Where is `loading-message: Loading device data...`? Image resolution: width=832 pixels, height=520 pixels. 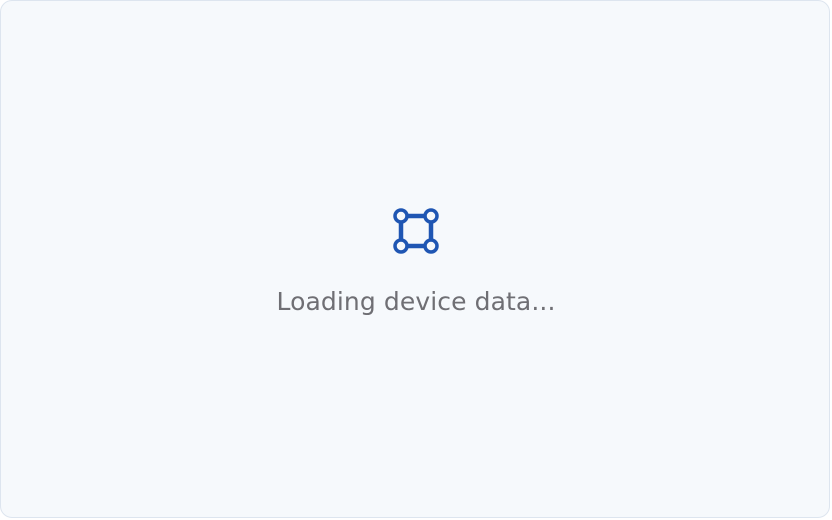
loading-message: Loading device data... is located at coordinates (416, 301).